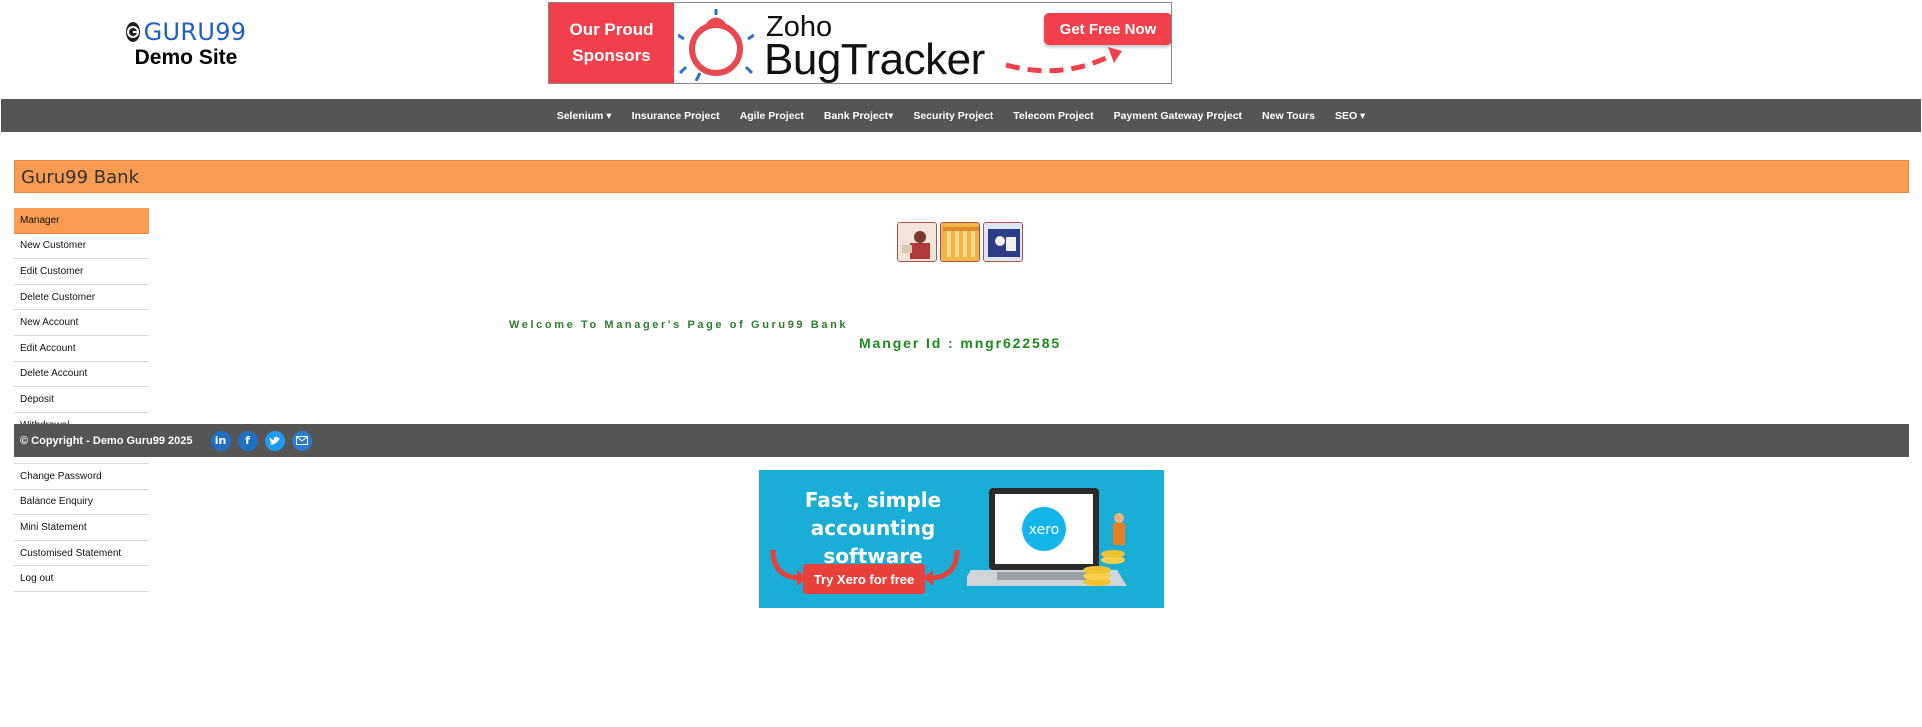 Image resolution: width=1922 pixels, height=727 pixels. I want to click on try-xero-button: Try Xero for free, so click(864, 579).